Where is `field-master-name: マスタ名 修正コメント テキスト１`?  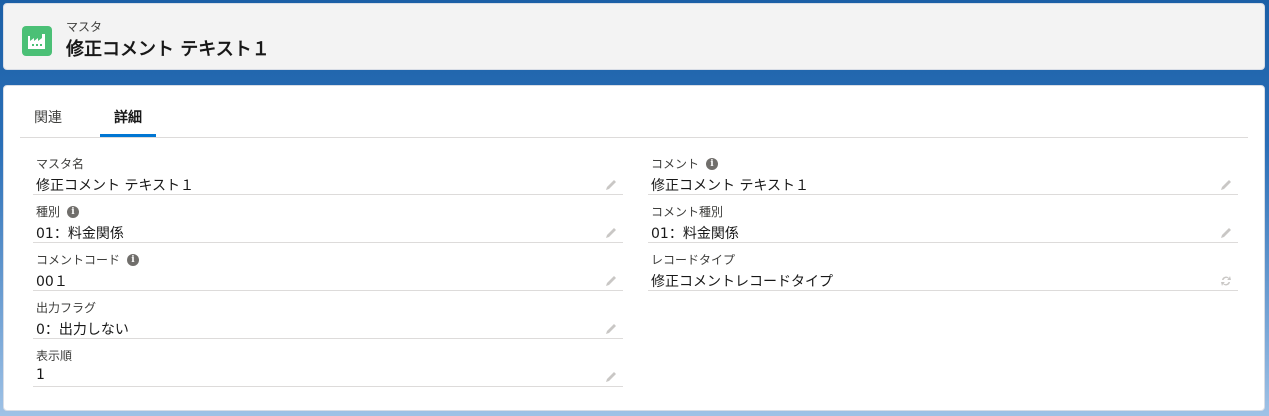
field-master-name: マスタ名 修正コメント テキスト１ is located at coordinates (328, 171).